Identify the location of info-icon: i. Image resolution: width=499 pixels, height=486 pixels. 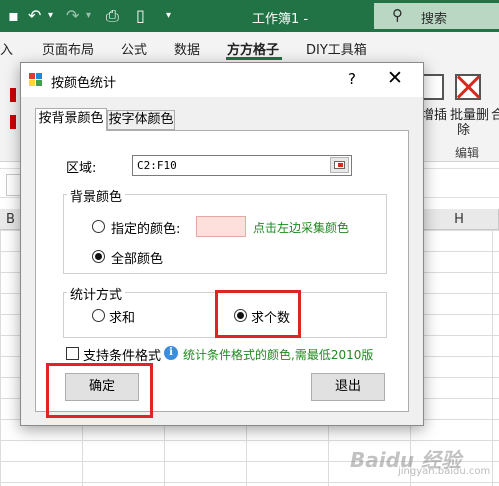
(171, 353).